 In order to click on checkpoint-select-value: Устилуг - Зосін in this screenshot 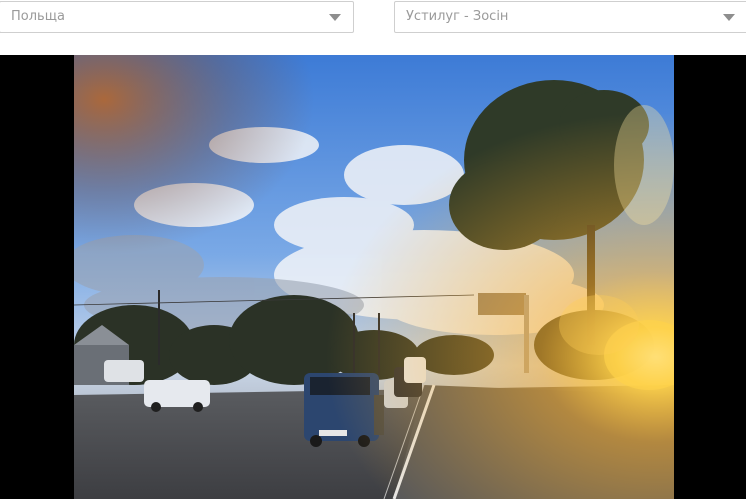, I will do `click(457, 16)`.